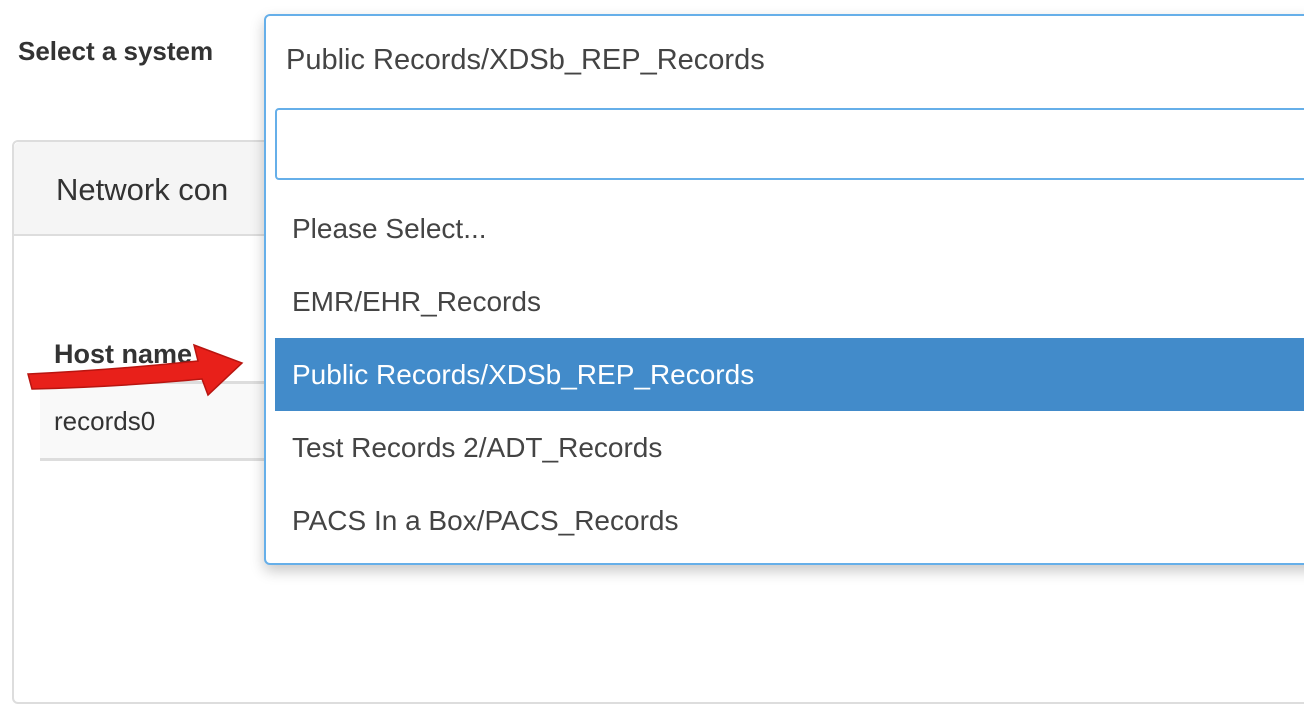  Describe the element at coordinates (789, 447) in the screenshot. I see `option-test-records-2-adt: Test Records 2/ADT_Records` at that location.